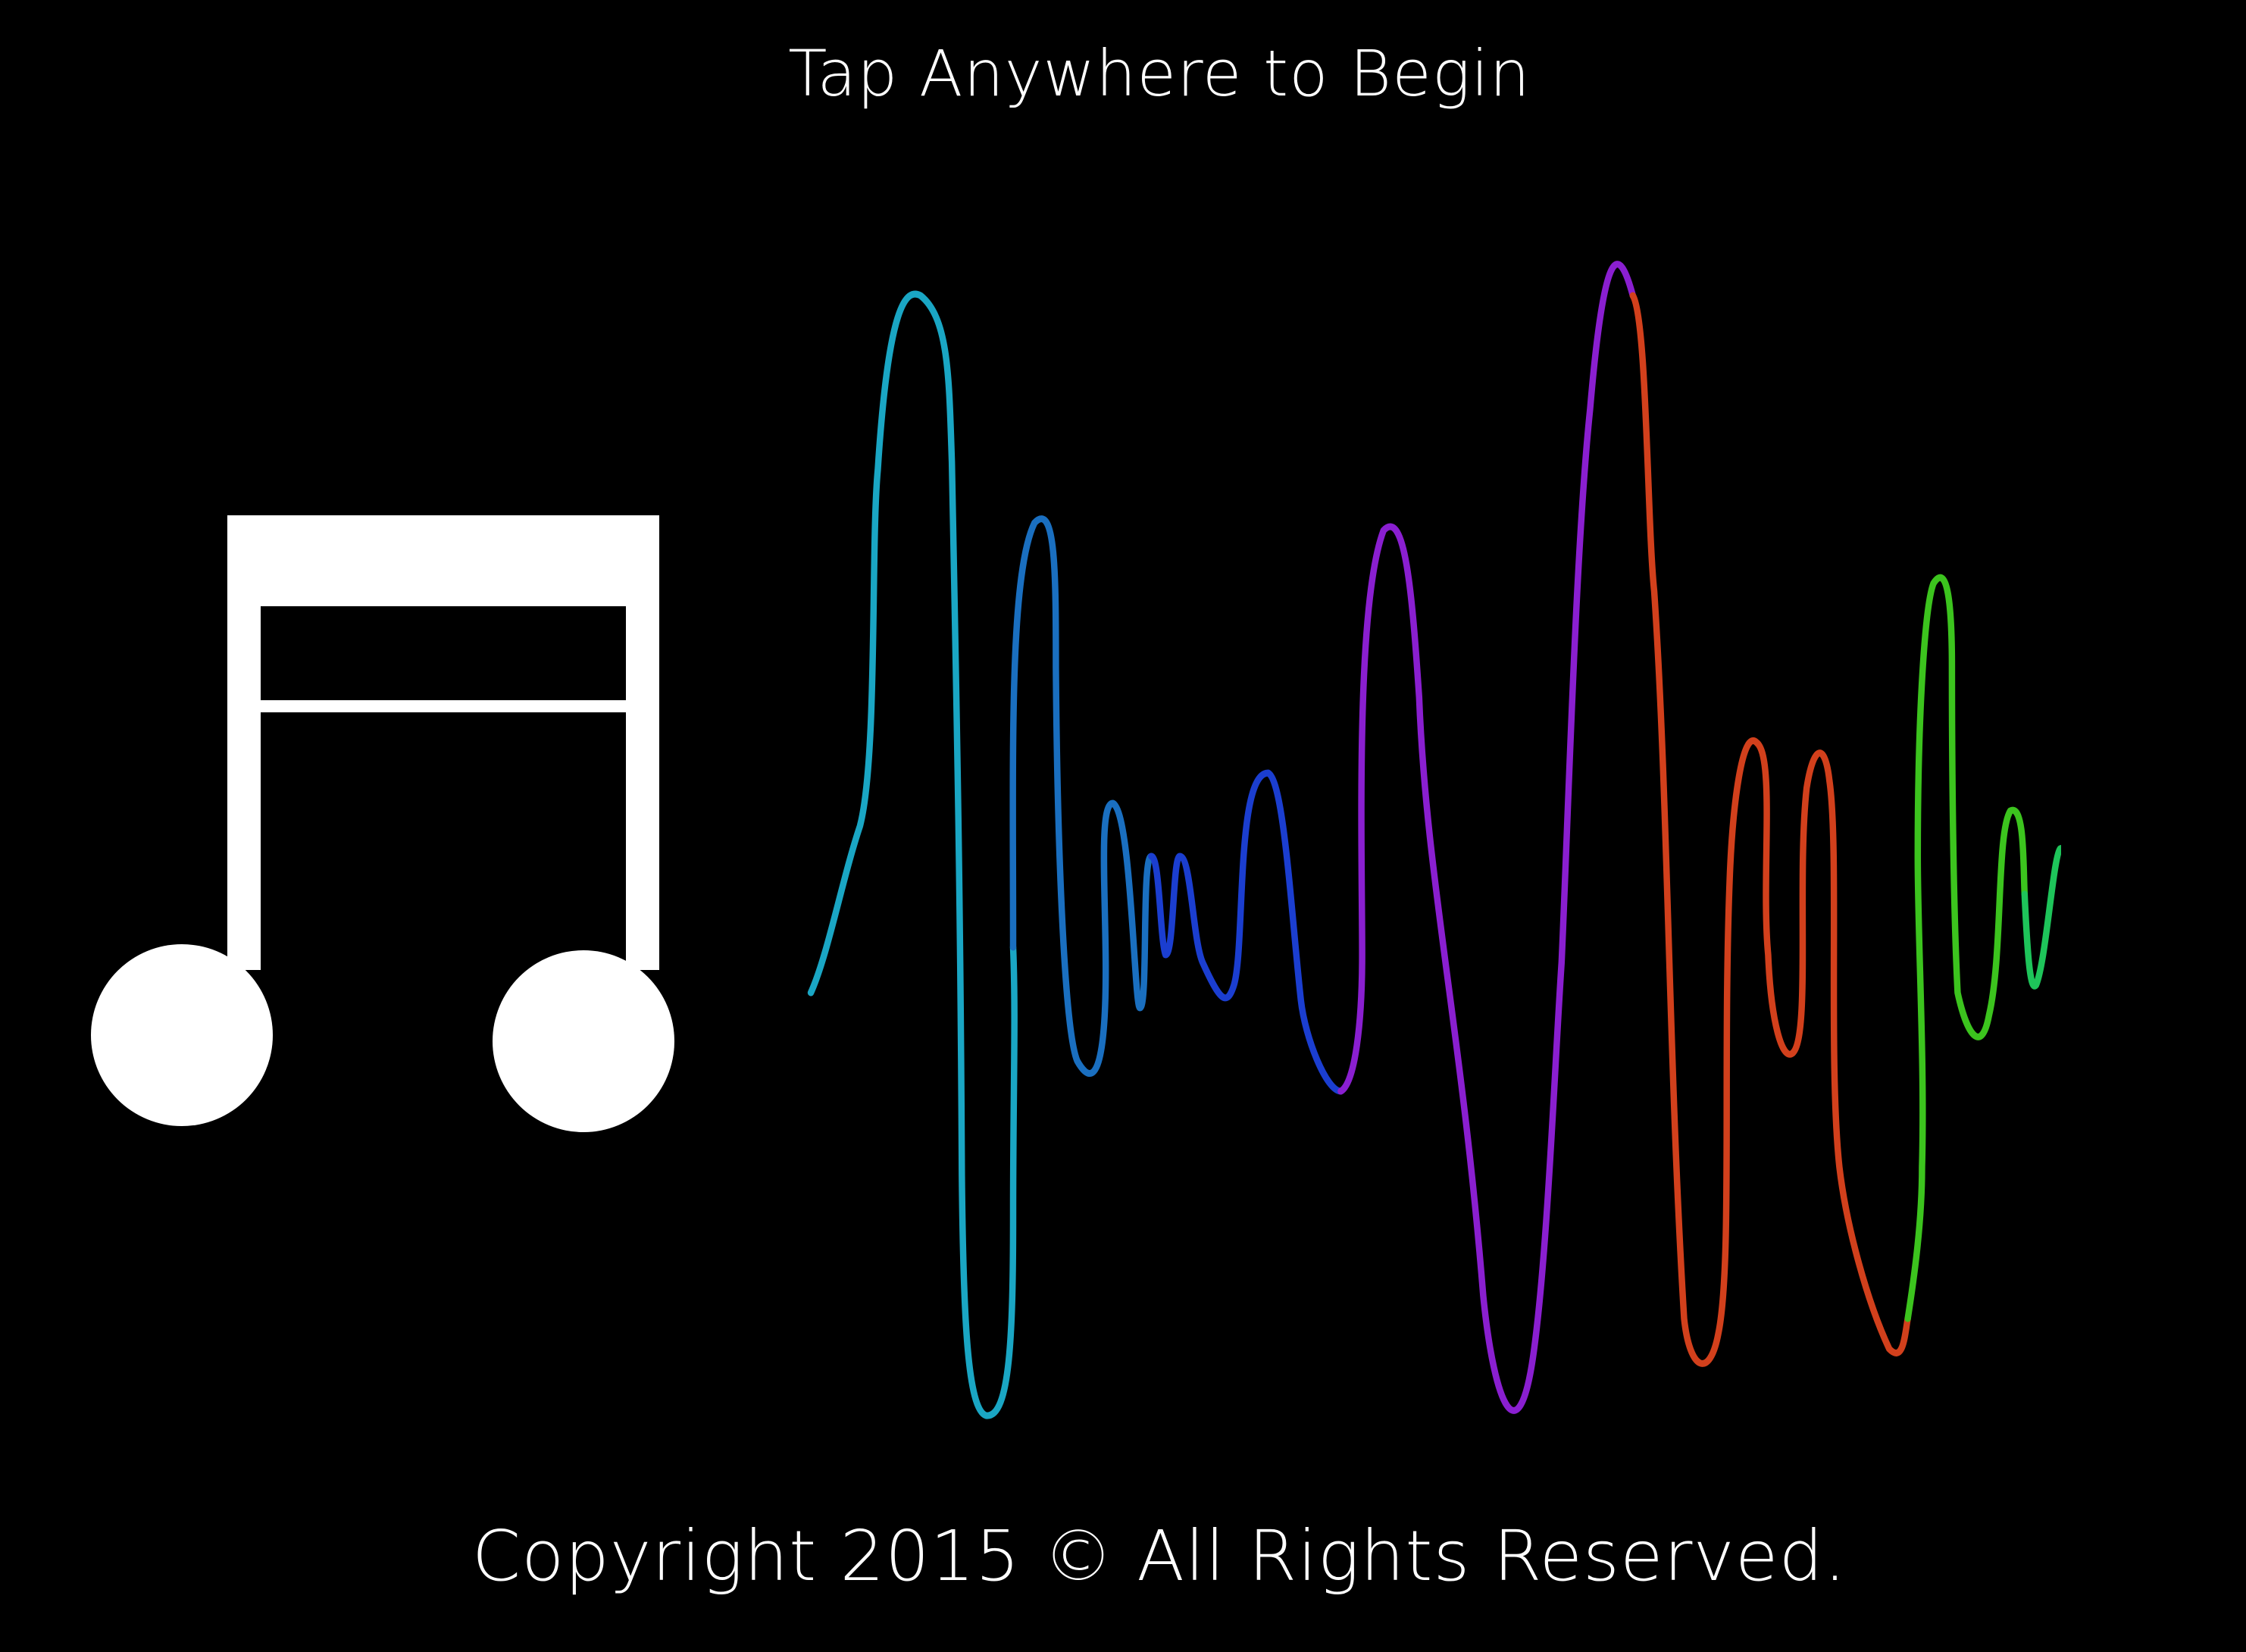 Image resolution: width=2246 pixels, height=1652 pixels. What do you see at coordinates (382, 824) in the screenshot?
I see `beamed-eighth-notes-icon` at bounding box center [382, 824].